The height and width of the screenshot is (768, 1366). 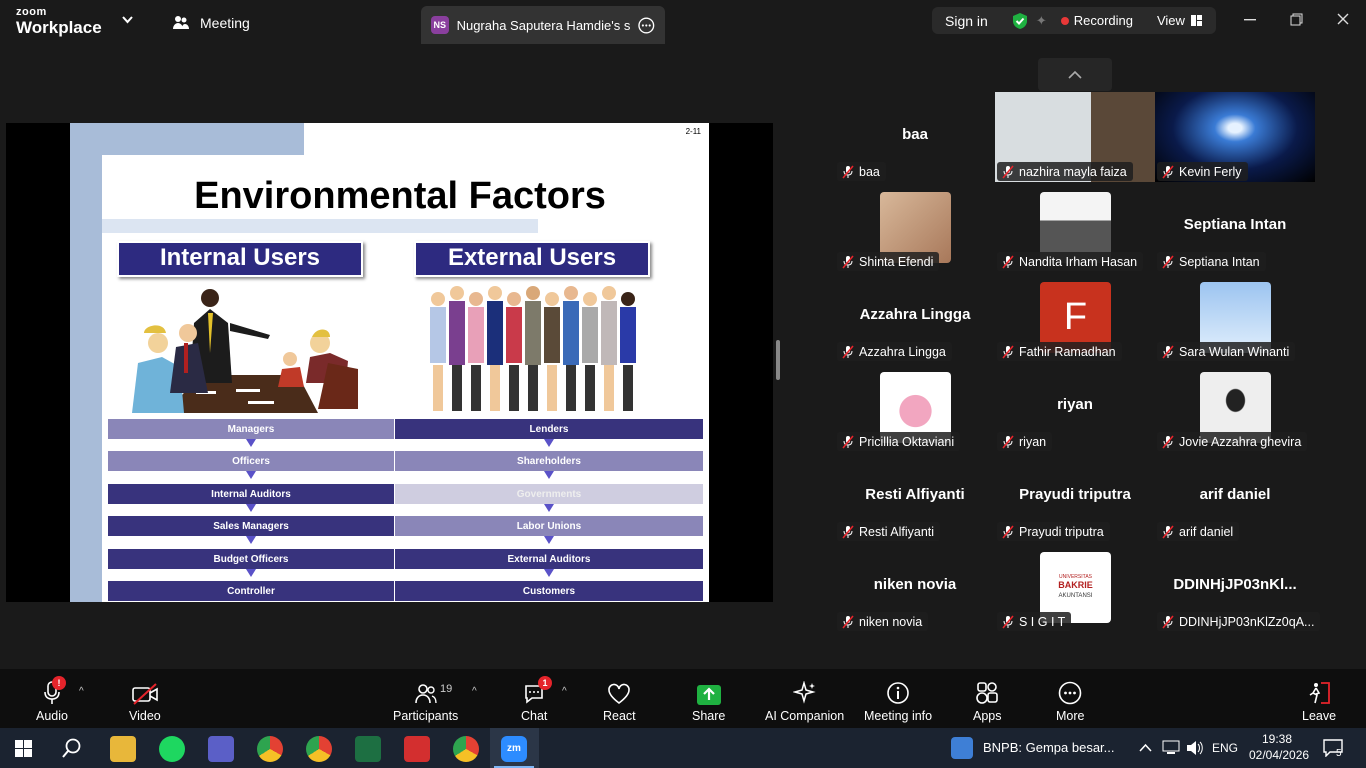 I want to click on participant-tile: riyan riyan, so click(x=1075, y=407).